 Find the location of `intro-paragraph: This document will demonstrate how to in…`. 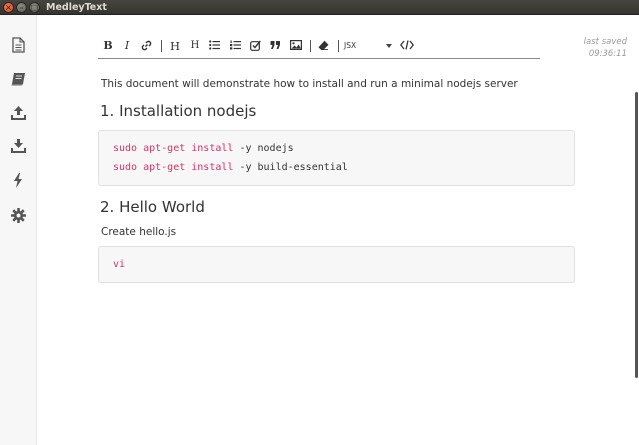

intro-paragraph: This document will demonstrate how to in… is located at coordinates (309, 84).